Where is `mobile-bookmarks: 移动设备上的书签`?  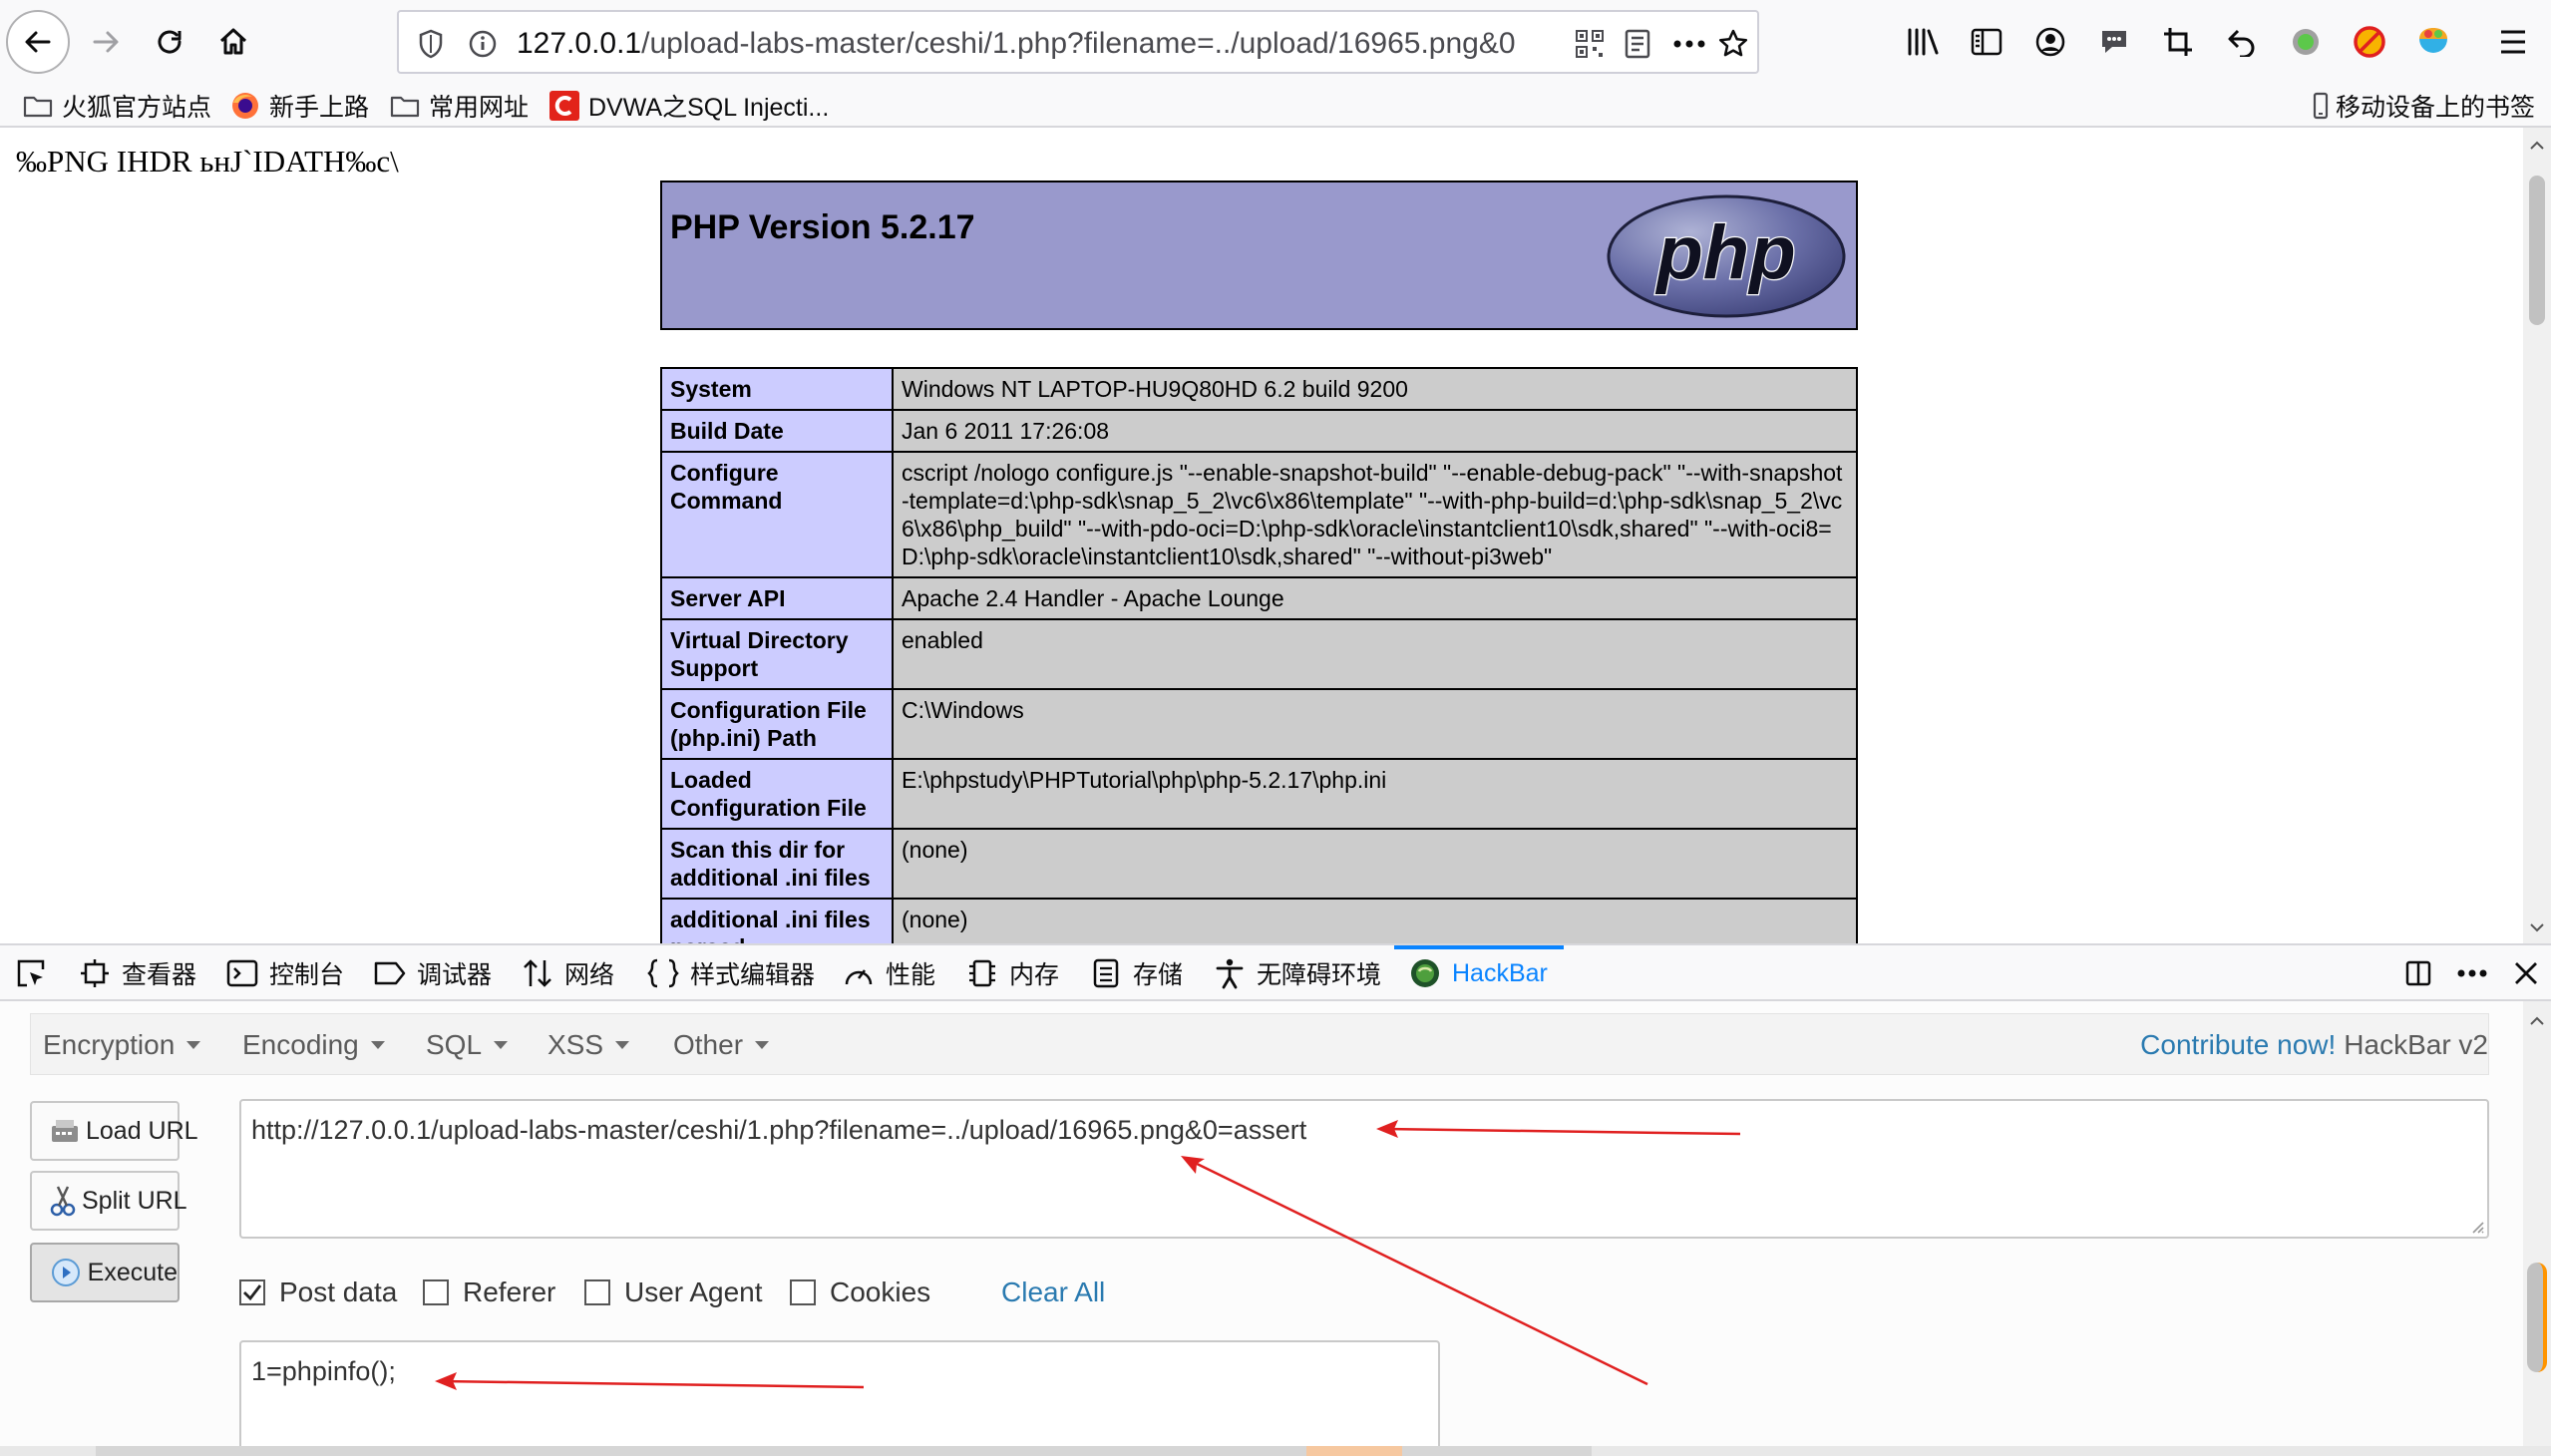
mobile-bookmarks: 移动设备上的书签 is located at coordinates (2423, 106).